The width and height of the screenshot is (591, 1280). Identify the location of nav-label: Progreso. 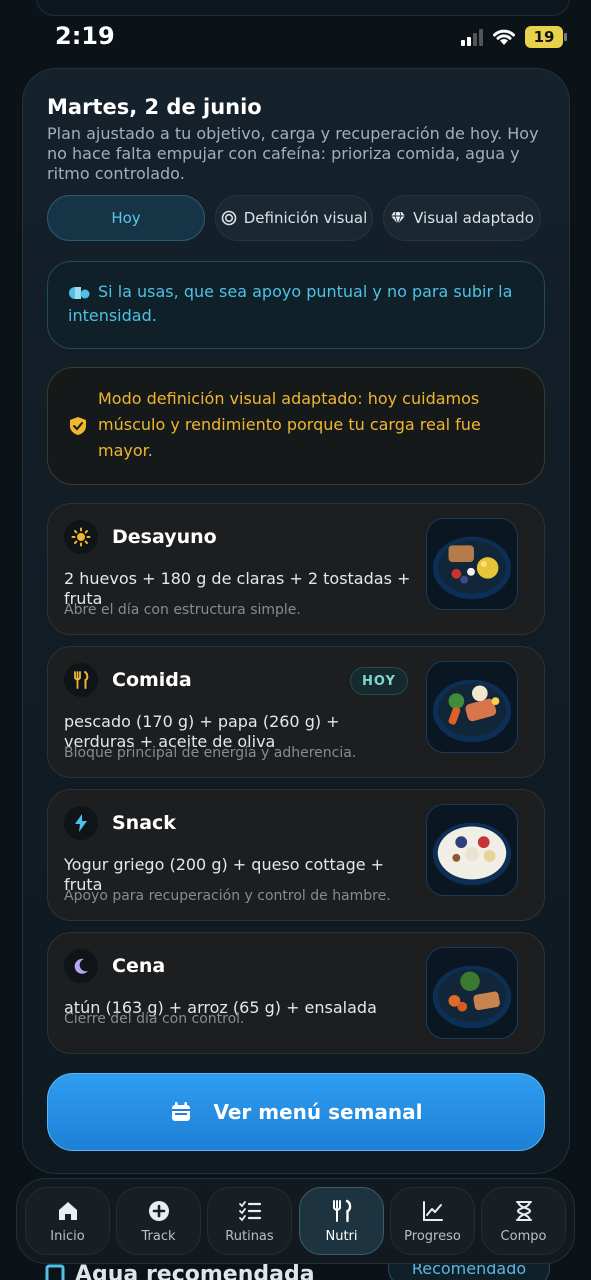
(432, 1236).